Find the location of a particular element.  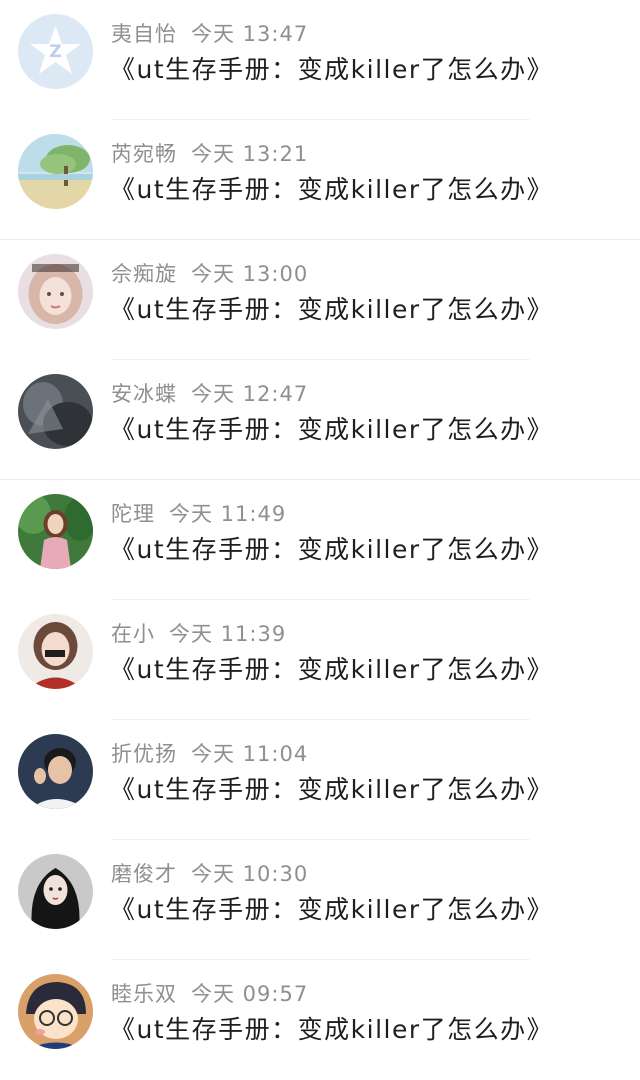

message-row: Z 夷自怡 今天 13:47 《ut生存手册：变成killer了怎么办》 is located at coordinates (320, 60).